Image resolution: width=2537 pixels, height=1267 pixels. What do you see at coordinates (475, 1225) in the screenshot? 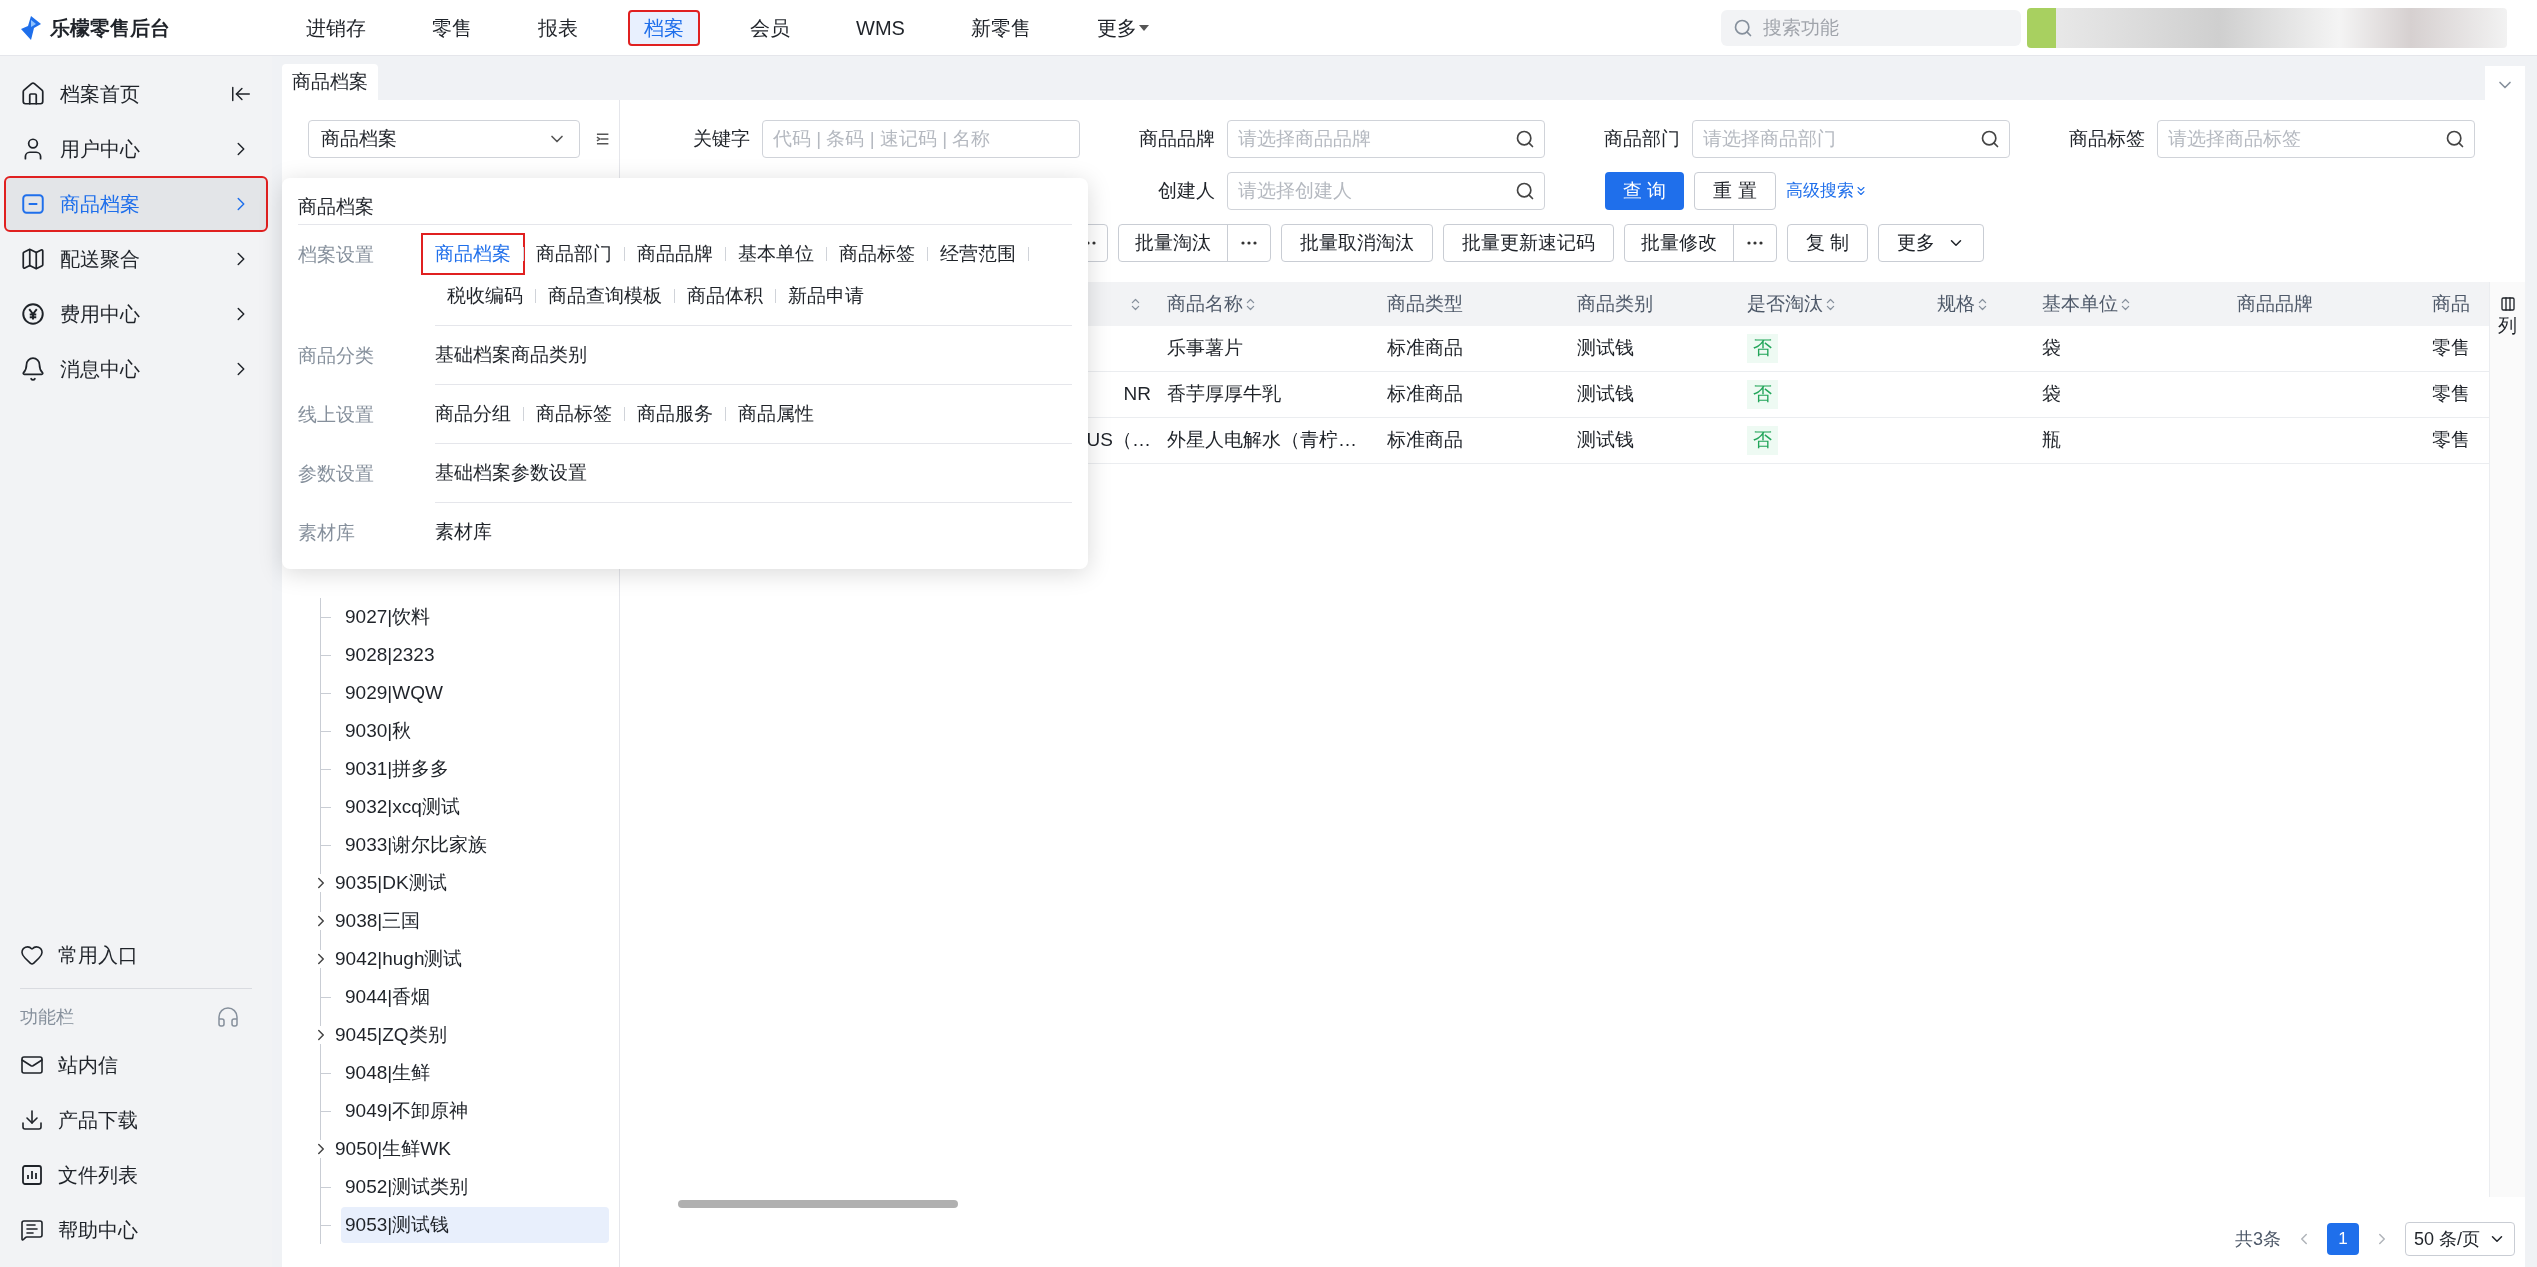
I see `tree-item: 9053|测试钱` at bounding box center [475, 1225].